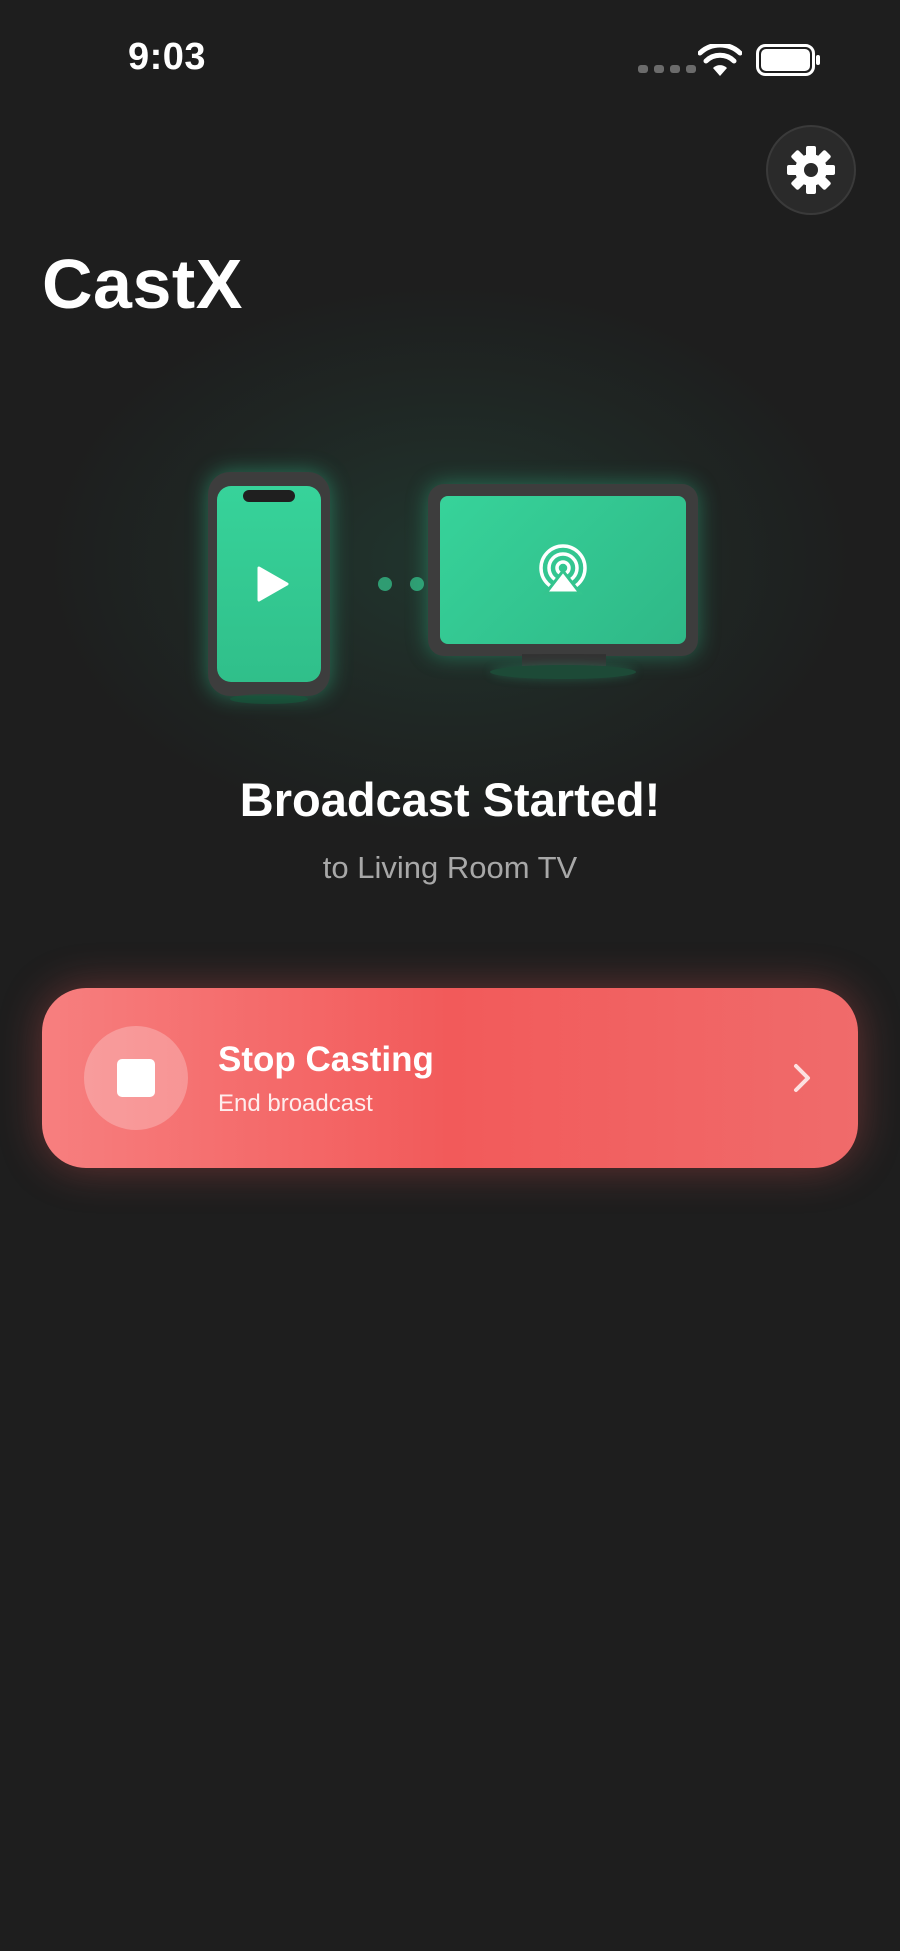 The image size is (900, 1951). I want to click on gear-icon, so click(811, 170).